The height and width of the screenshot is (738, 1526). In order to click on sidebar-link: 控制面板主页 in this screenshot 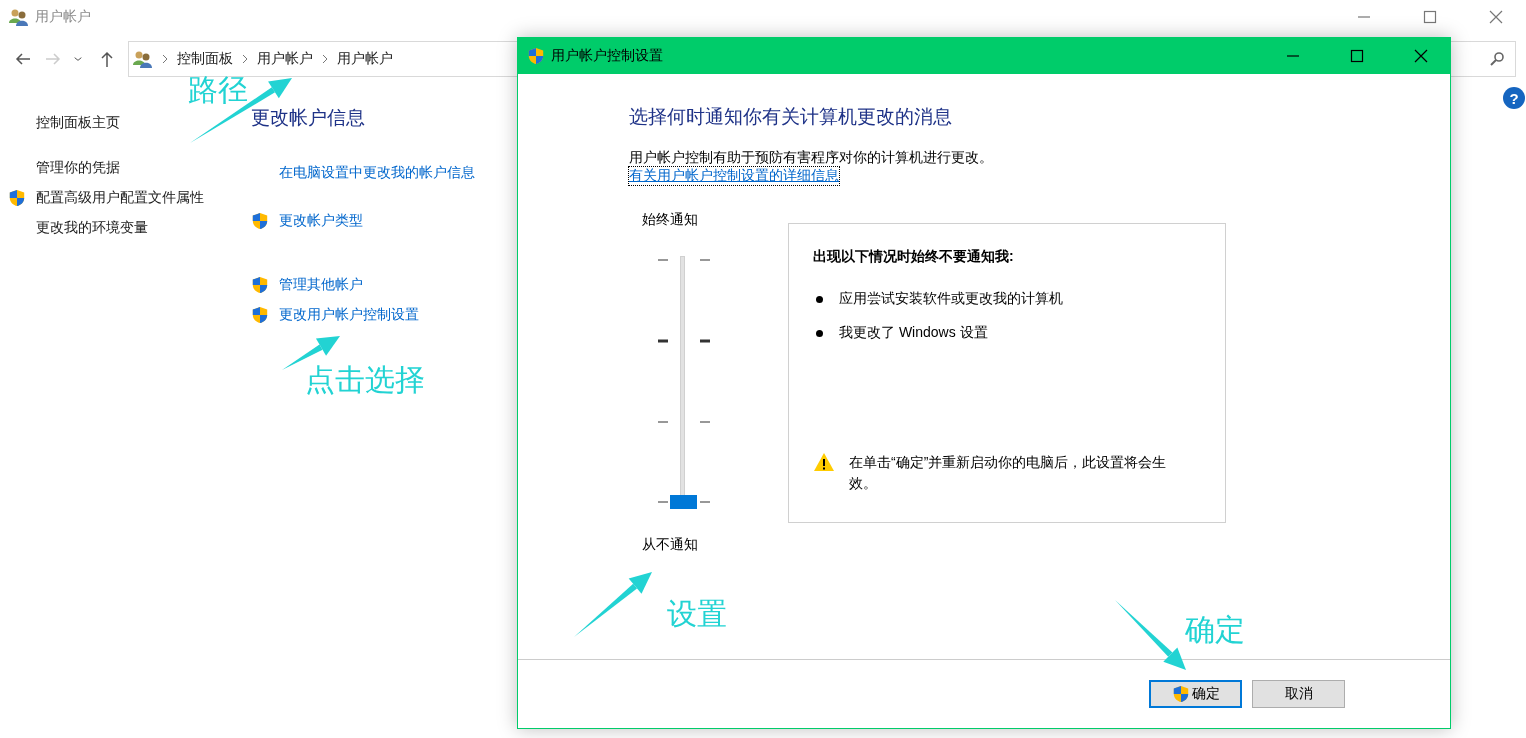, I will do `click(78, 123)`.